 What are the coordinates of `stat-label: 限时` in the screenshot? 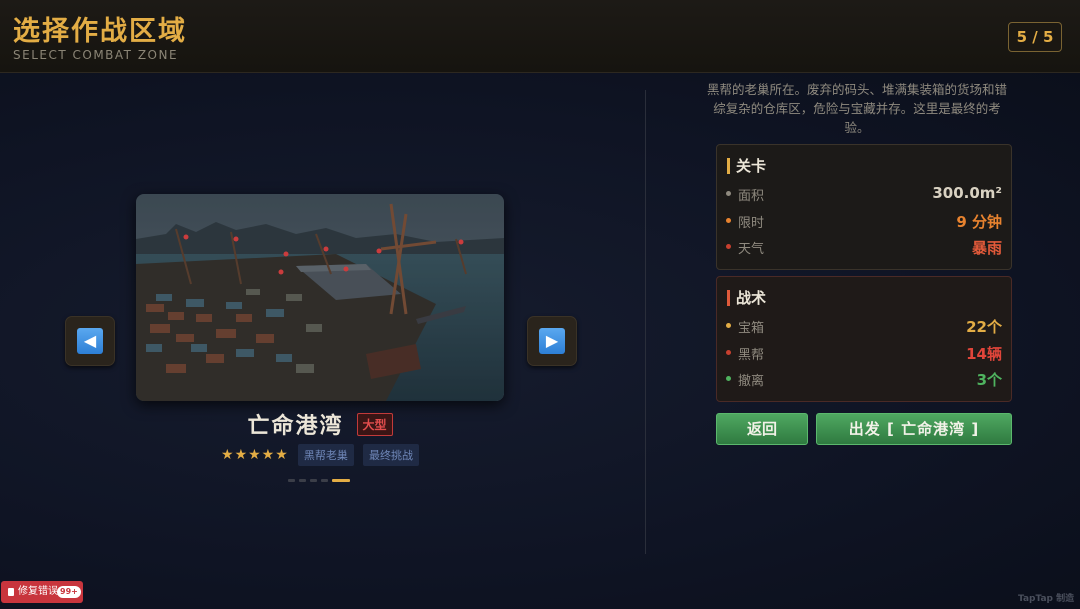 It's located at (751, 223).